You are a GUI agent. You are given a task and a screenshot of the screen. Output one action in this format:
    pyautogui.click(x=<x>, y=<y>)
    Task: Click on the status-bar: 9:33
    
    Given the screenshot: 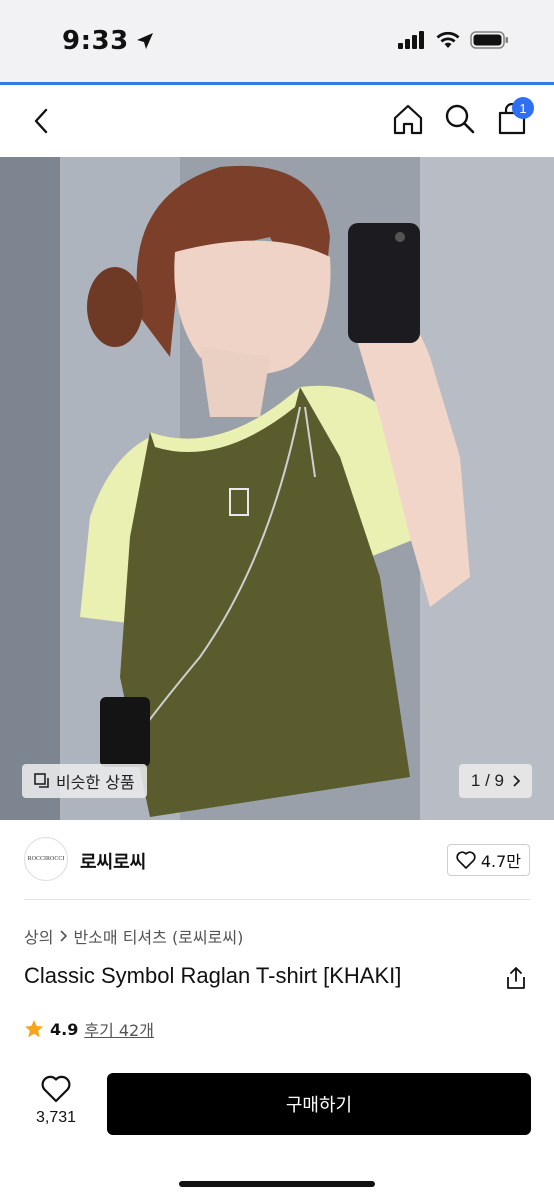 What is the action you would take?
    pyautogui.click(x=277, y=41)
    